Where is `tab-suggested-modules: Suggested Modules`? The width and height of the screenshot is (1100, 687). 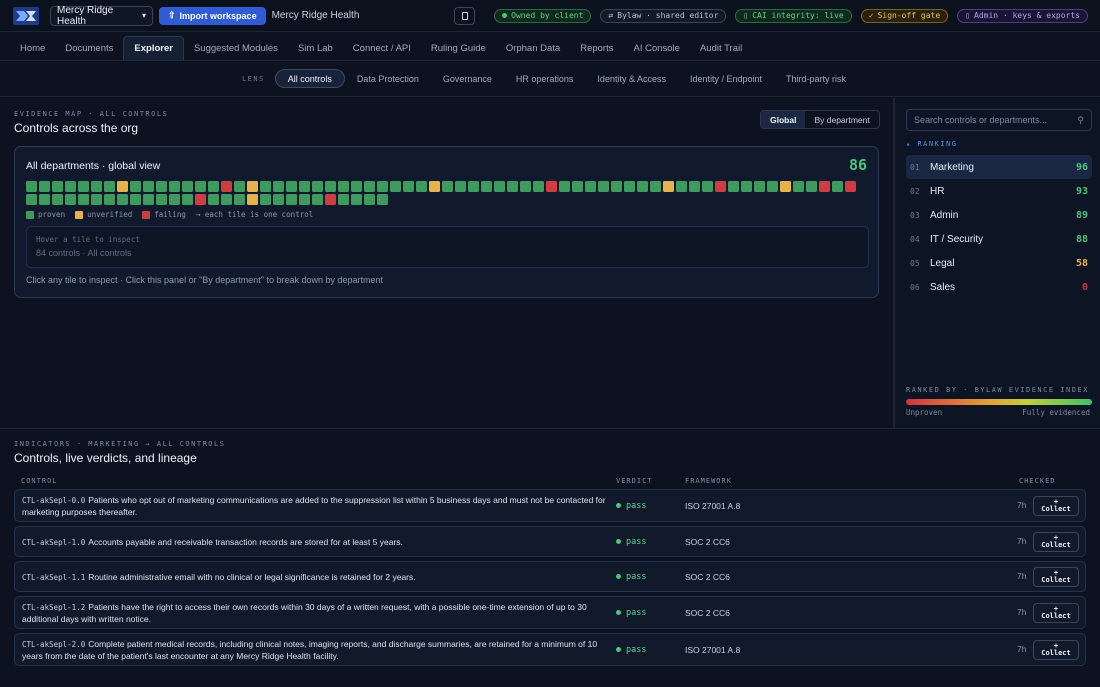 tab-suggested-modules: Suggested Modules is located at coordinates (236, 48).